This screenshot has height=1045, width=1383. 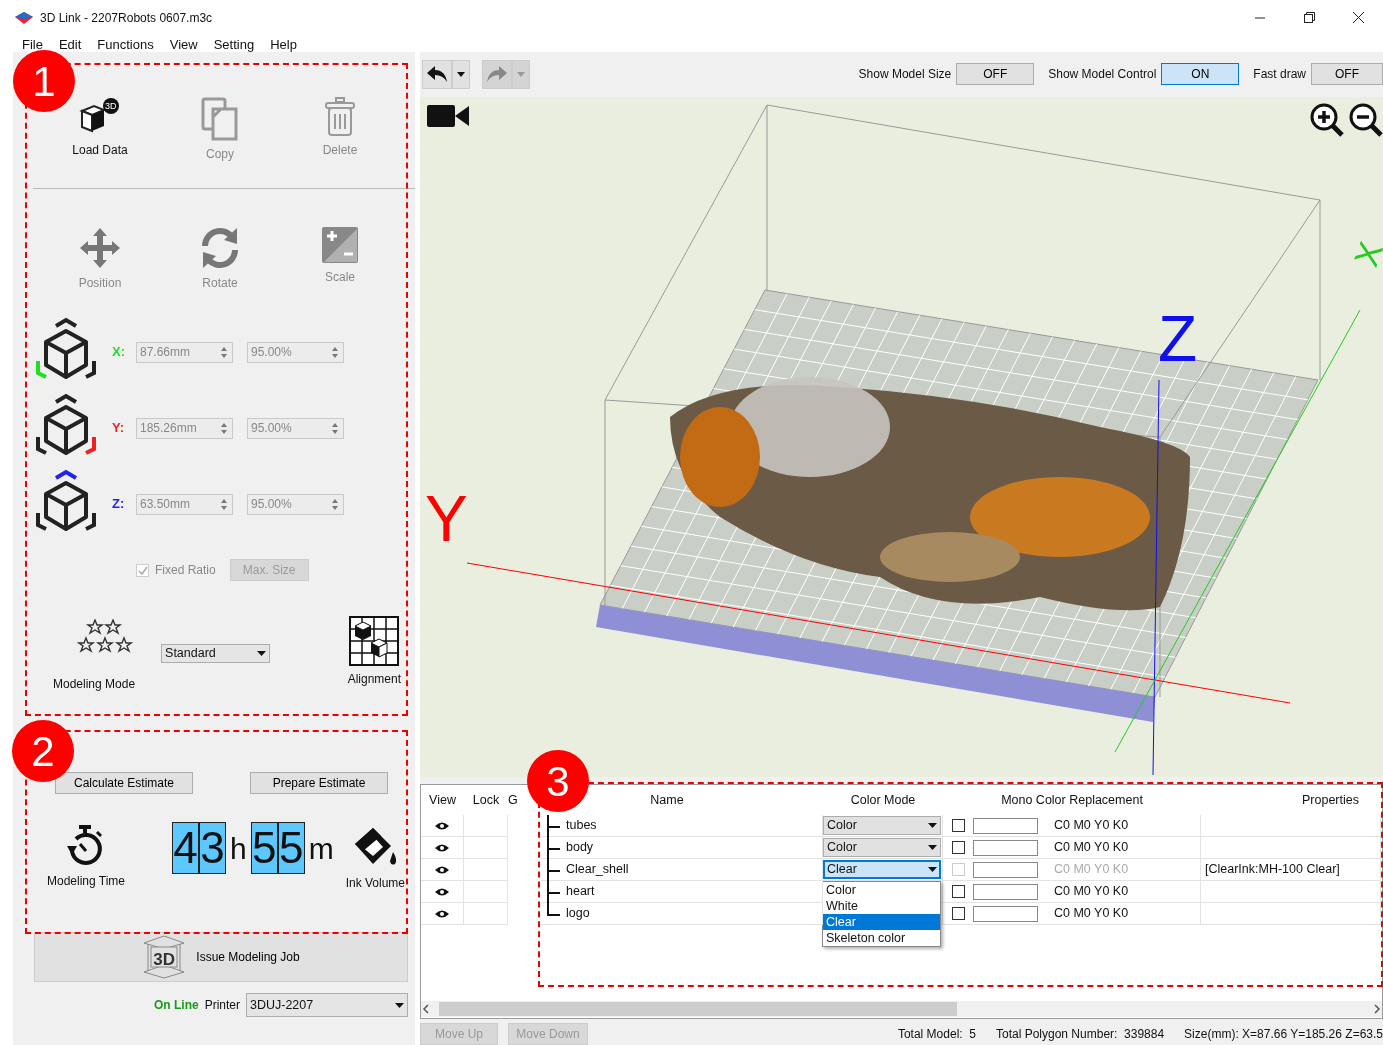 I want to click on column-header: Properties, so click(x=1330, y=800).